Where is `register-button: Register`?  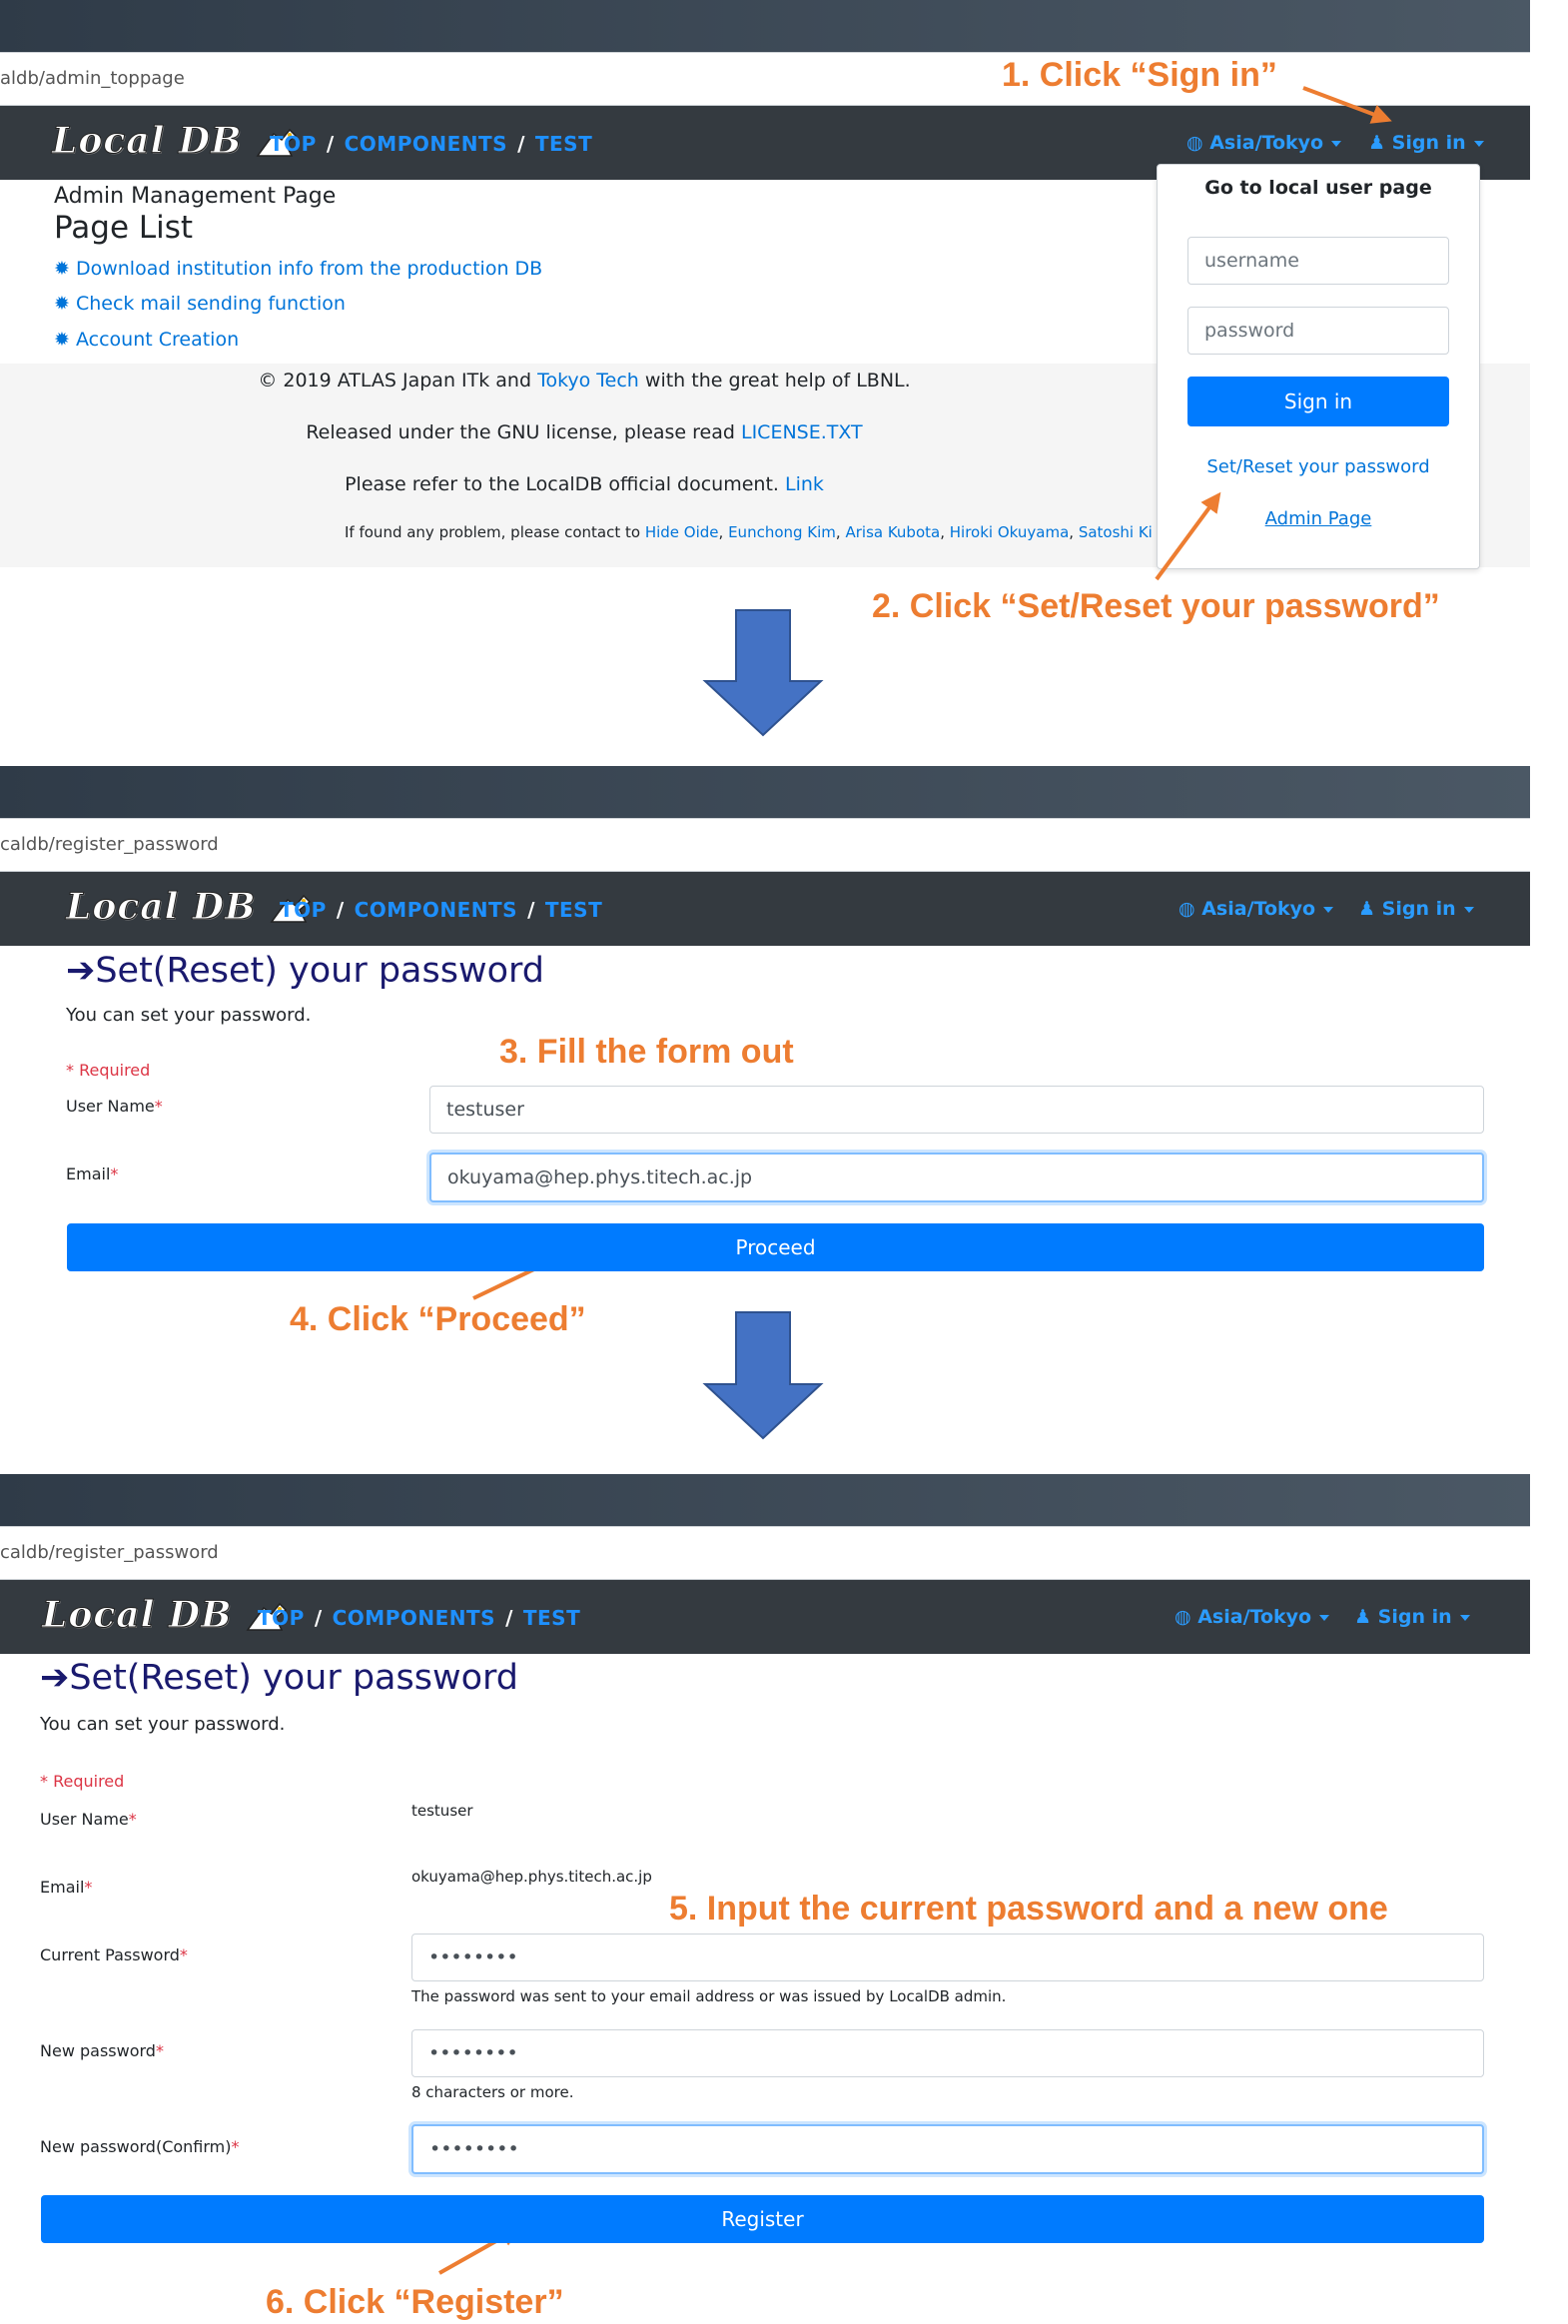 register-button: Register is located at coordinates (762, 2219).